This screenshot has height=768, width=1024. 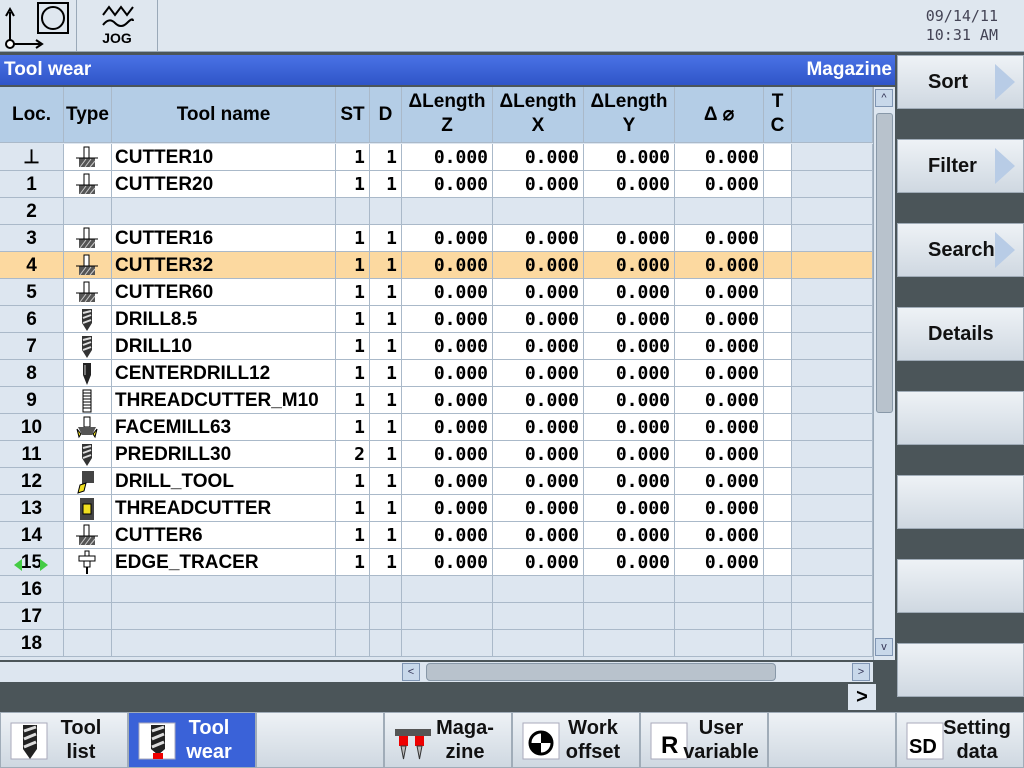 I want to click on softkey-label: offset, so click(x=593, y=752).